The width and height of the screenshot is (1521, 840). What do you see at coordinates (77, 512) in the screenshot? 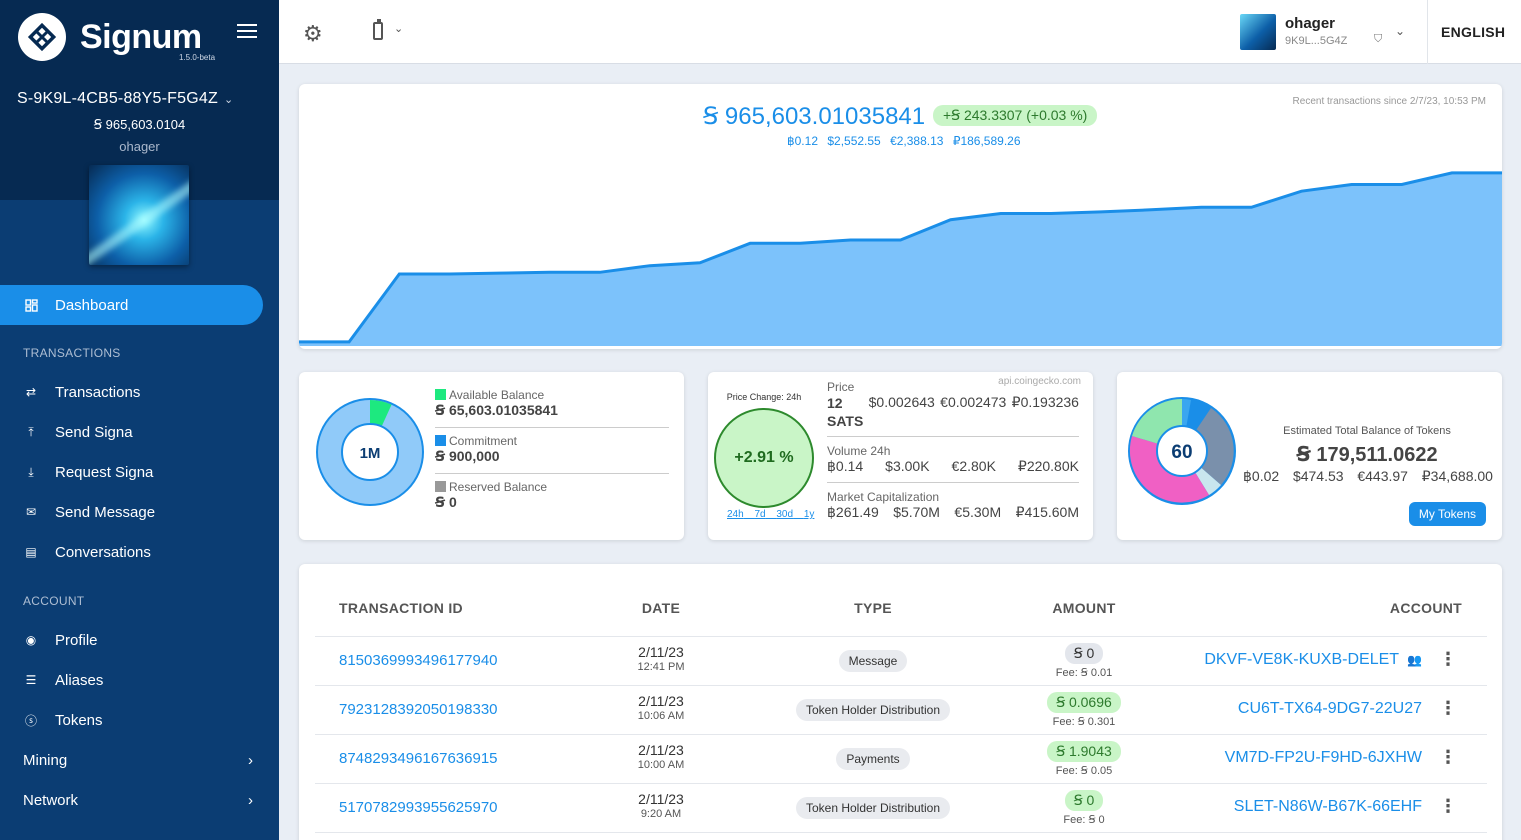
I see `nav-send-message: ✉ Send Message` at bounding box center [77, 512].